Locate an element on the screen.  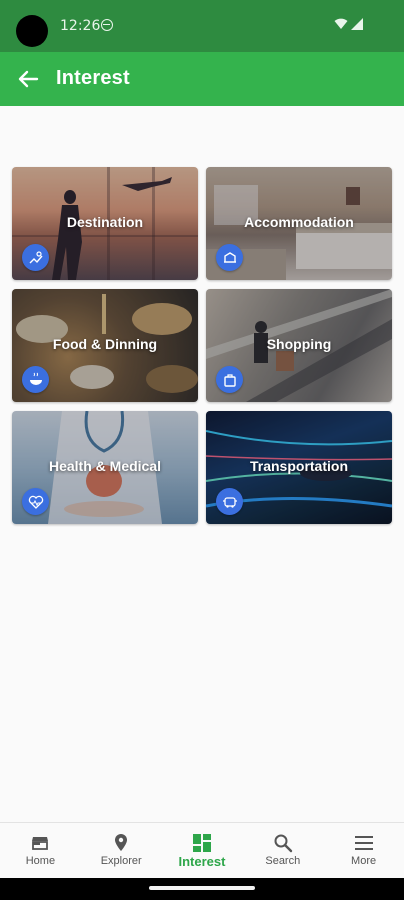
location-pin-icon is located at coordinates (121, 842).